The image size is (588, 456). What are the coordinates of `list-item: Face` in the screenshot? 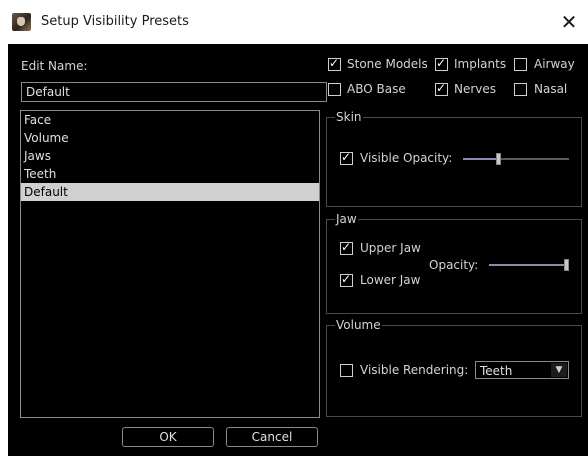 It's located at (170, 120).